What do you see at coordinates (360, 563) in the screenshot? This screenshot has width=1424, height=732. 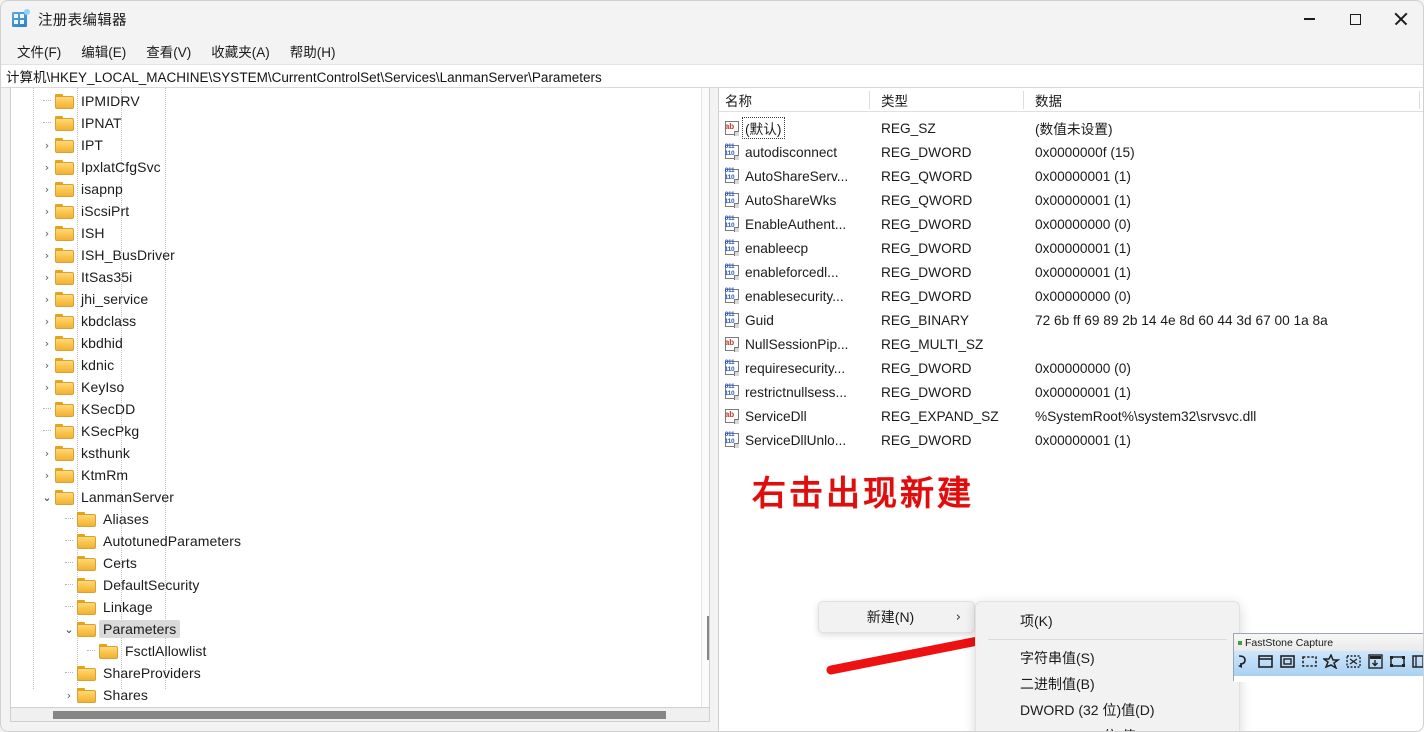 I see `tree-node: Certs` at bounding box center [360, 563].